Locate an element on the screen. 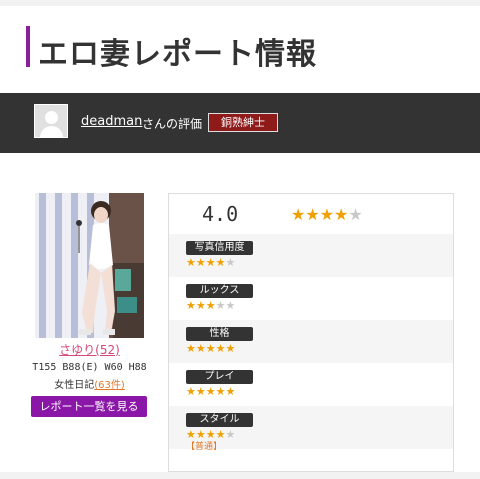 This screenshot has height=479, width=480. category-label: 性格 is located at coordinates (219, 334).